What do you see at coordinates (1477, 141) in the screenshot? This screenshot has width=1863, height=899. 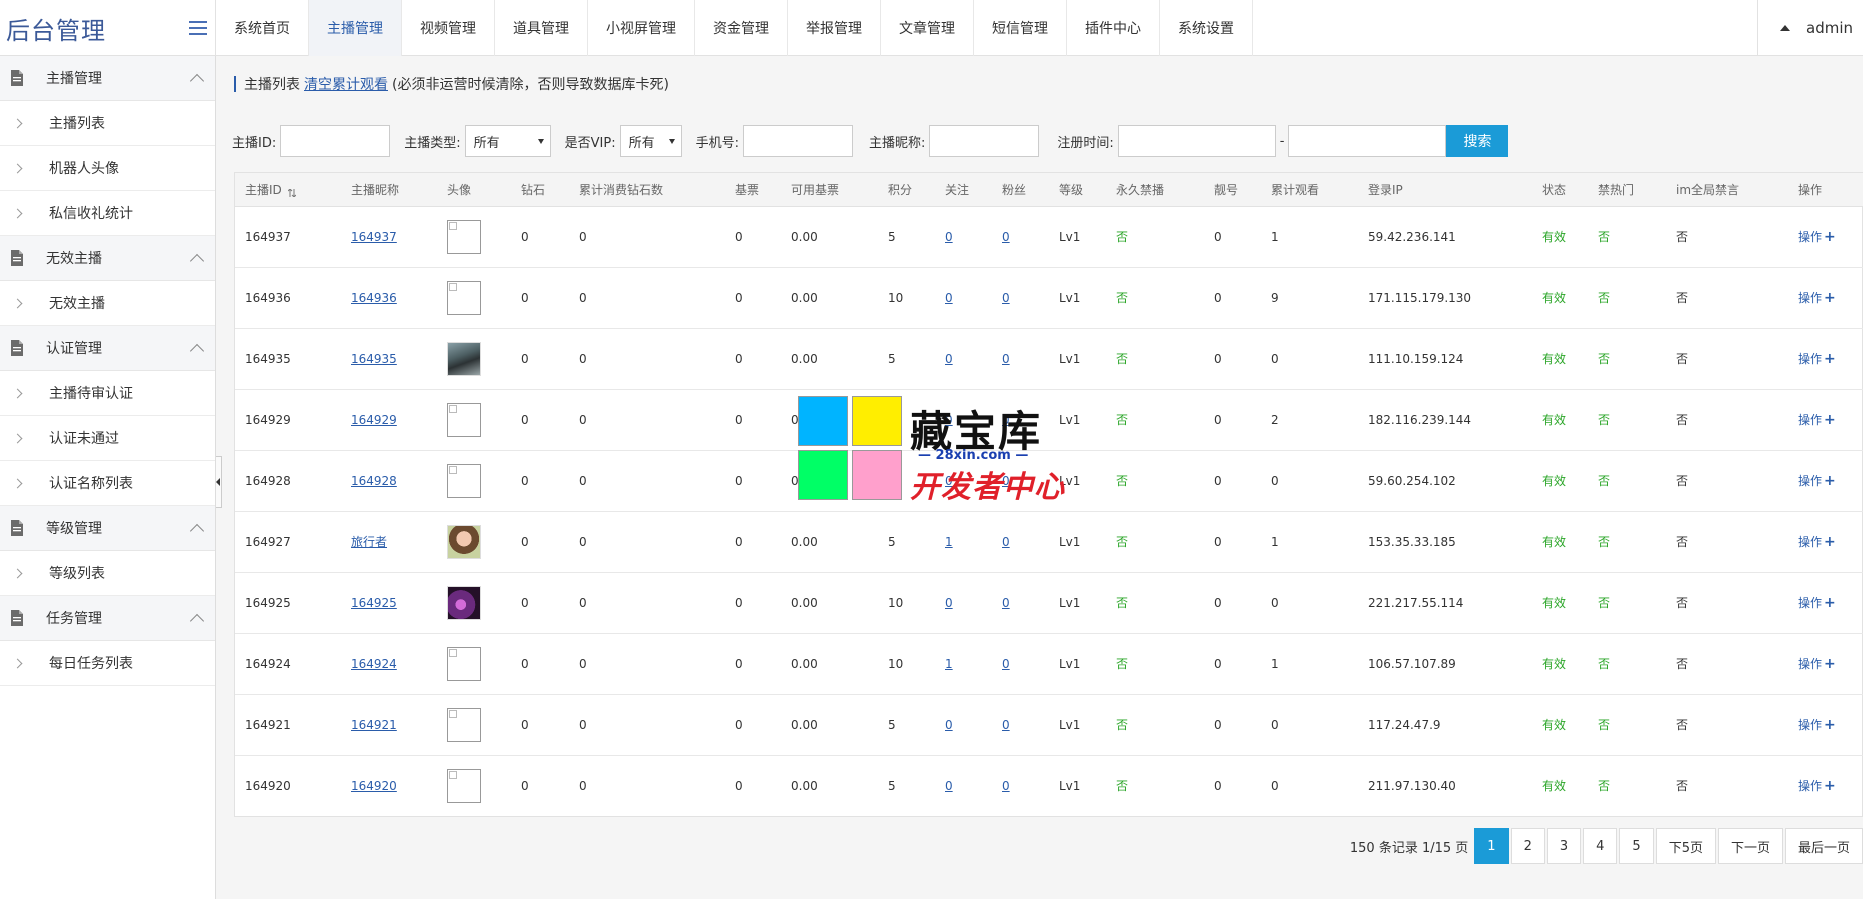 I see `search-button: 搜索` at bounding box center [1477, 141].